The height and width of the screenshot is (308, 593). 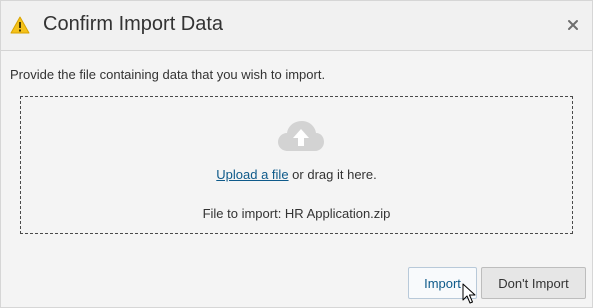 I want to click on warning-icon, so click(x=20, y=25).